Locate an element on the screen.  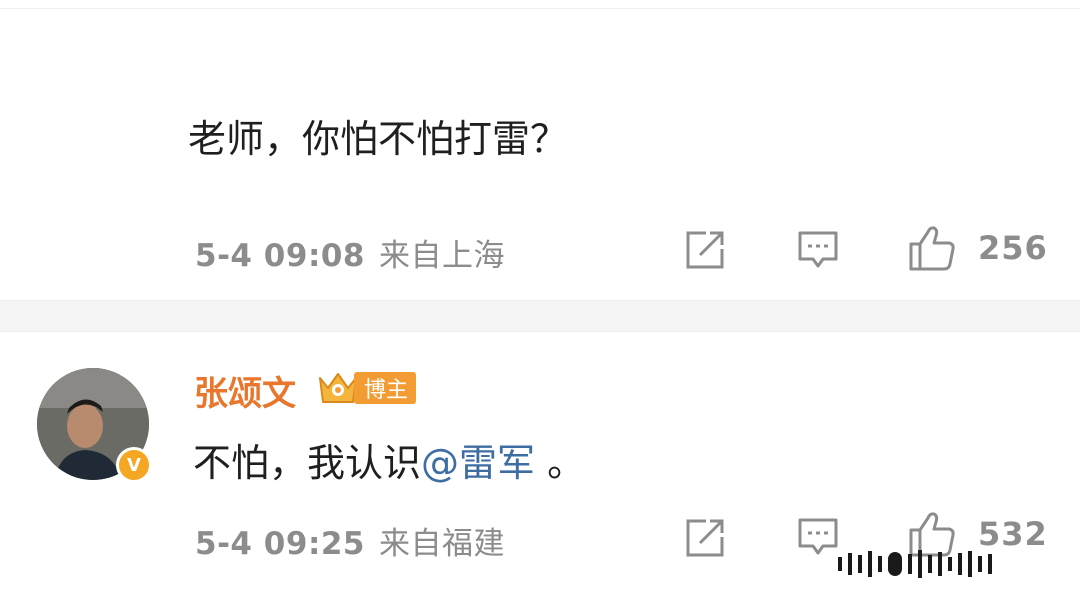
badge-label: 博主 is located at coordinates (385, 388).